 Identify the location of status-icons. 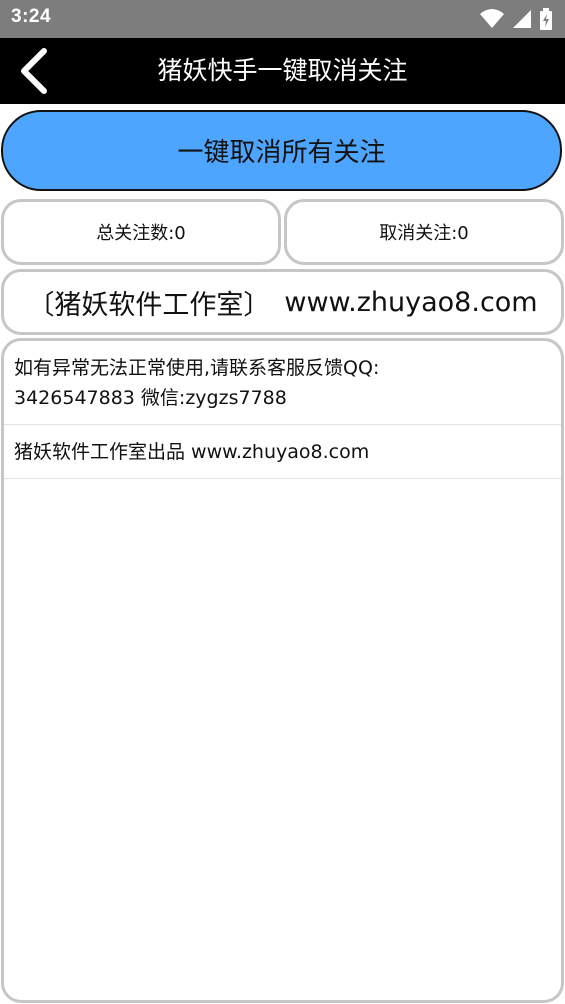
(516, 19).